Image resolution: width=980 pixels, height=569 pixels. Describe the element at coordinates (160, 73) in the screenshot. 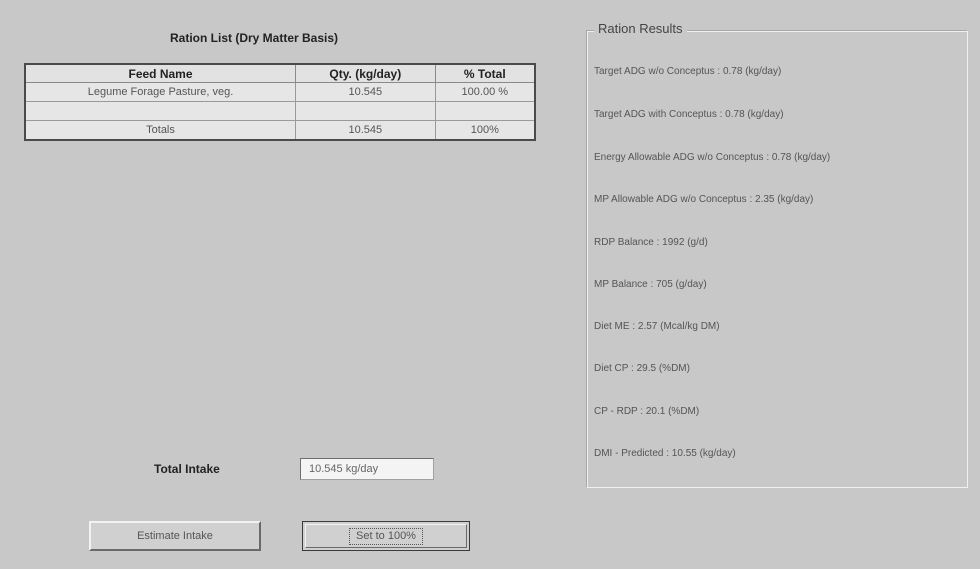

I see `column-header-feed-name: Feed Name` at that location.